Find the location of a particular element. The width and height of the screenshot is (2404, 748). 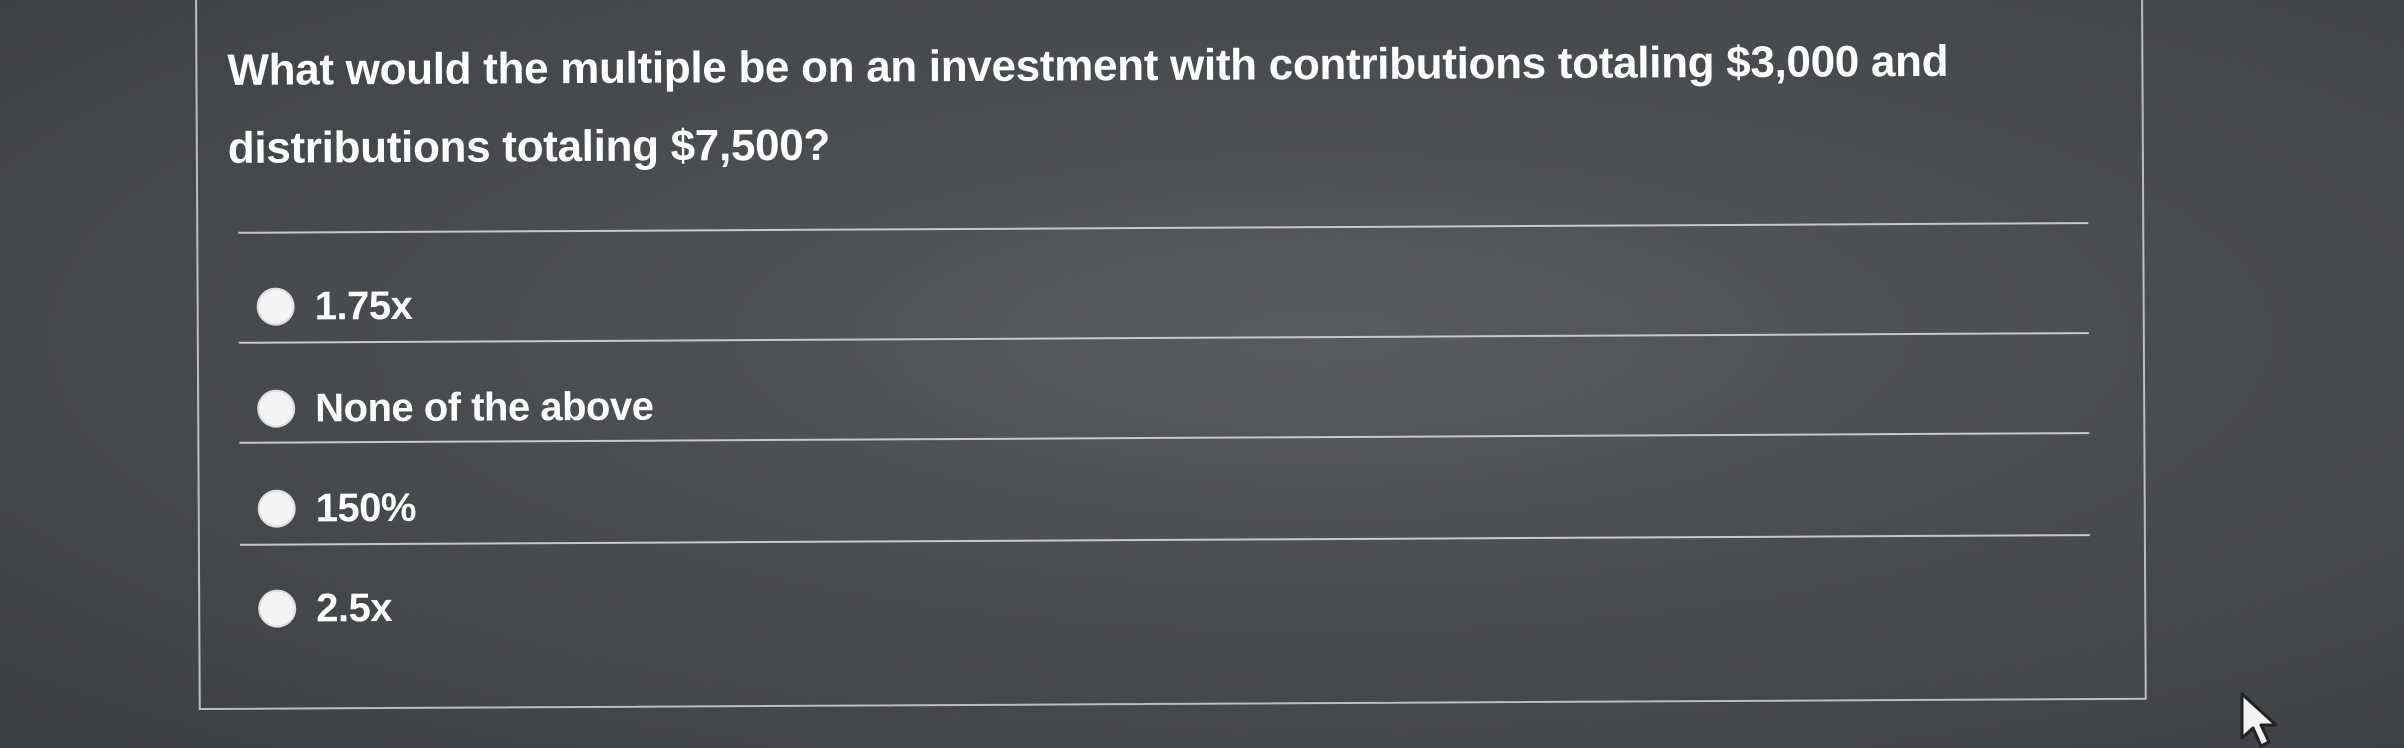

option-label: 150% is located at coordinates (366, 507).